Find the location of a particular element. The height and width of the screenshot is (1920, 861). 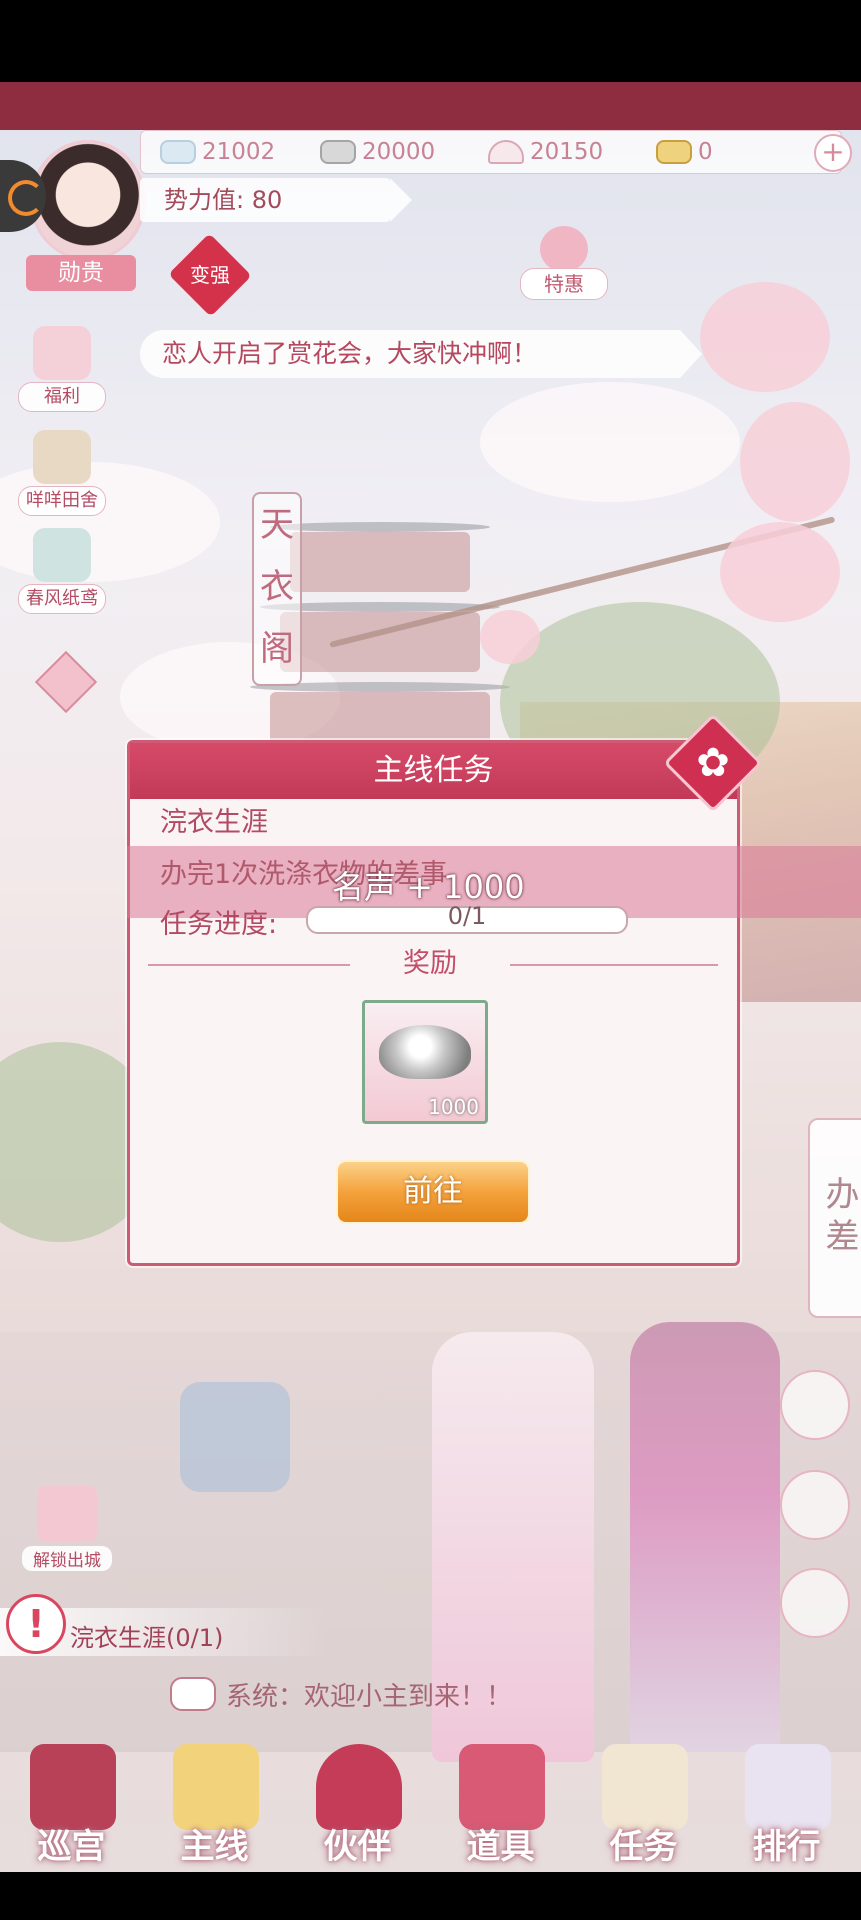

jade-icon is located at coordinates (178, 152).